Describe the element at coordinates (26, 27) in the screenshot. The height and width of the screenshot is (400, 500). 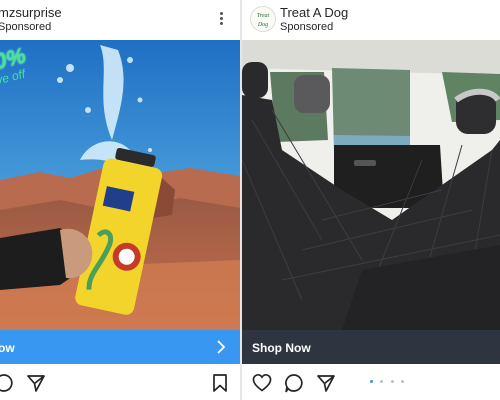
I see `left-post-sponsored-label: Sponsored` at that location.